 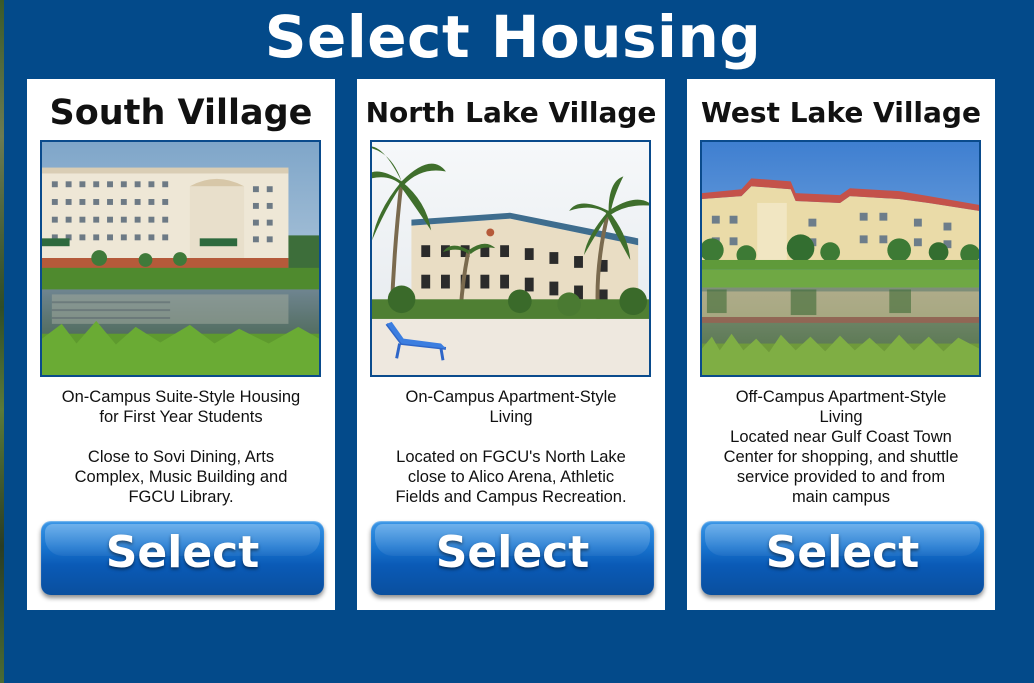 What do you see at coordinates (513, 37) in the screenshot?
I see `page-title: Select Housing` at bounding box center [513, 37].